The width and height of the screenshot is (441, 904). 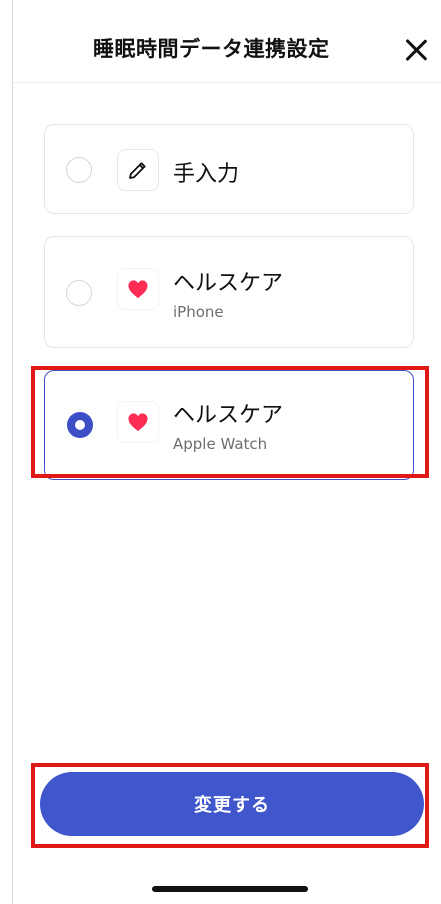 What do you see at coordinates (79, 293) in the screenshot?
I see `radio-button-iphone` at bounding box center [79, 293].